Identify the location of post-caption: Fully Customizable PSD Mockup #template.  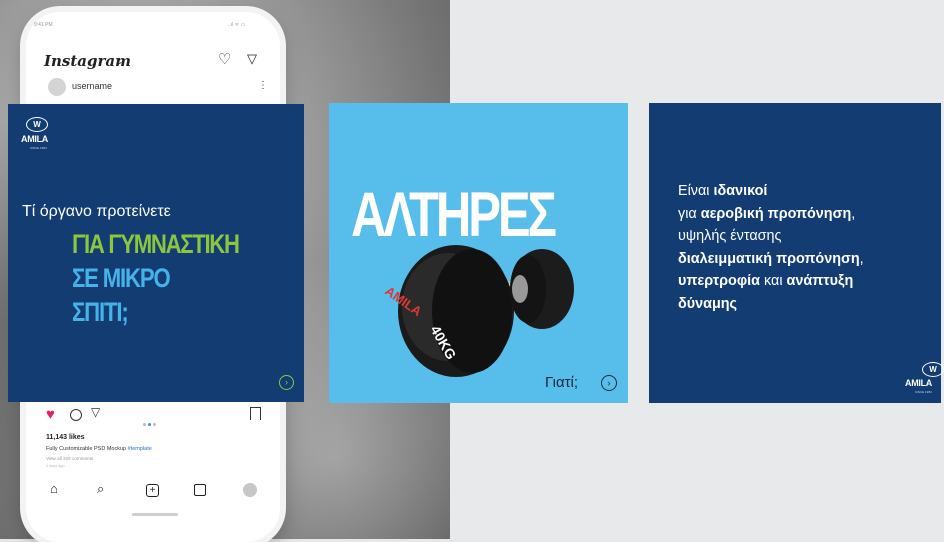
(99, 449).